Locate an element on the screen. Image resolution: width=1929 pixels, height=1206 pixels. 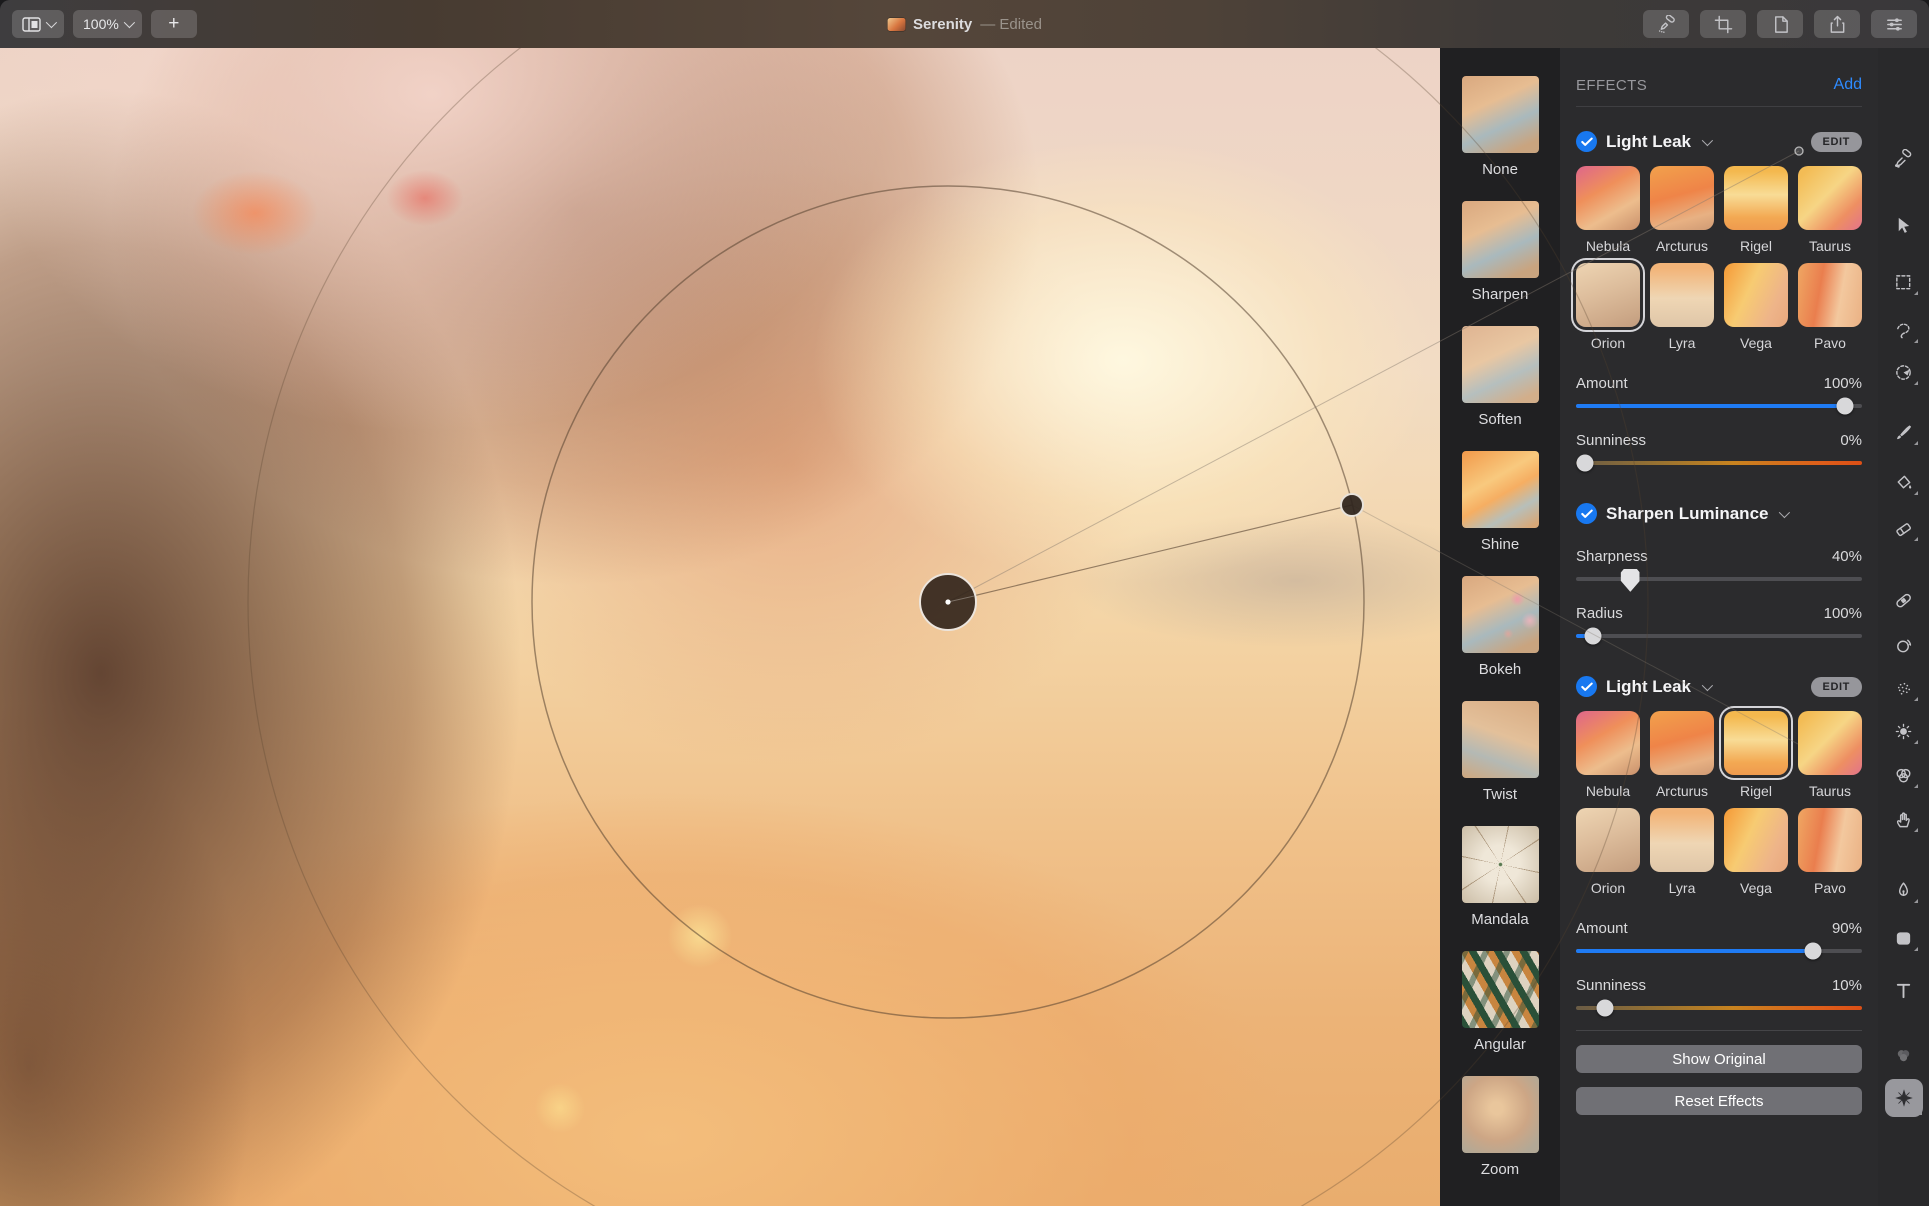
divider is located at coordinates (1719, 1030).